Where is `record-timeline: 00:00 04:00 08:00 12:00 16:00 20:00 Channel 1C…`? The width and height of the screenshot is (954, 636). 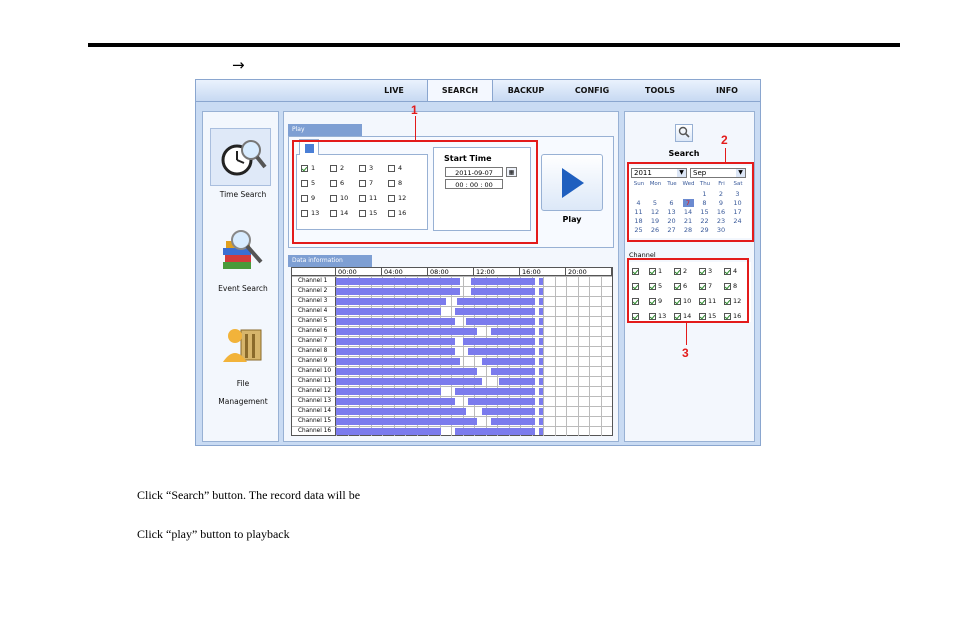 record-timeline: 00:00 04:00 08:00 12:00 16:00 20:00 Channel 1C… is located at coordinates (452, 351).